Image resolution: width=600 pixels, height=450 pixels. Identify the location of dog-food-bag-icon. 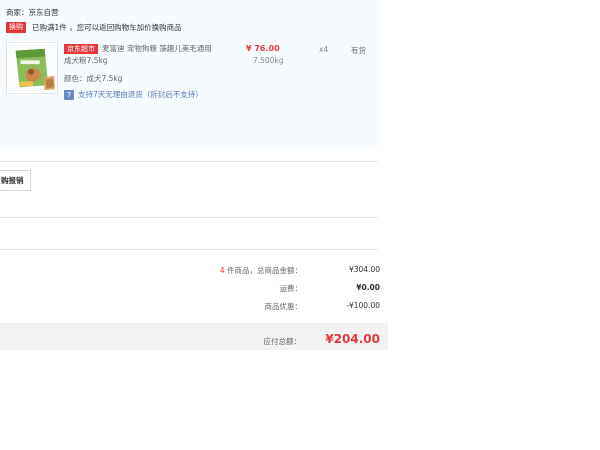
(32, 68).